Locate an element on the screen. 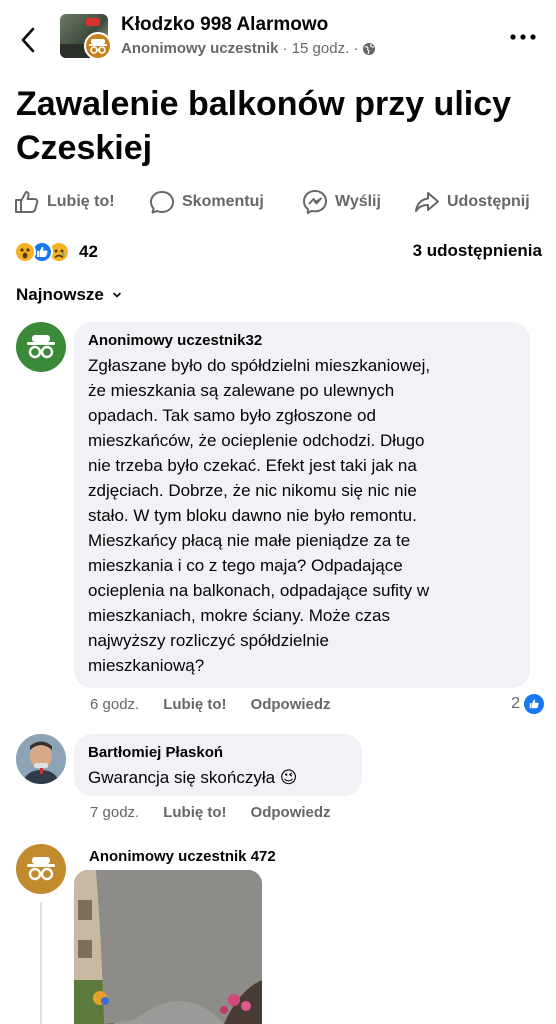  comment-button: Skomentuj is located at coordinates (206, 202).